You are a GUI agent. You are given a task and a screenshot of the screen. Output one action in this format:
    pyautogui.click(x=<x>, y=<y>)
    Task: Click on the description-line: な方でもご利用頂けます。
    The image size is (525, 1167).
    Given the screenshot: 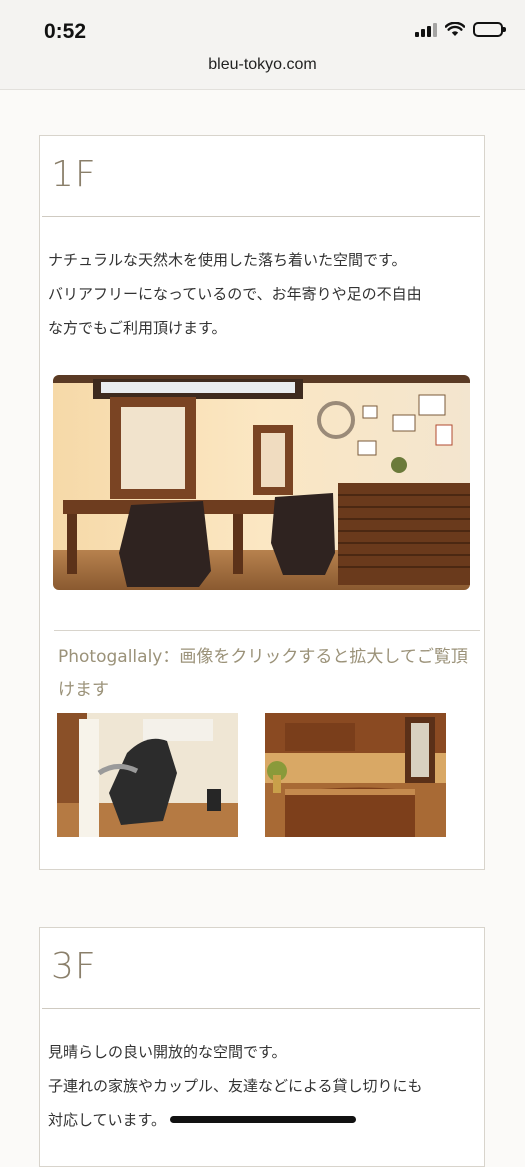 What is the action you would take?
    pyautogui.click(x=137, y=328)
    